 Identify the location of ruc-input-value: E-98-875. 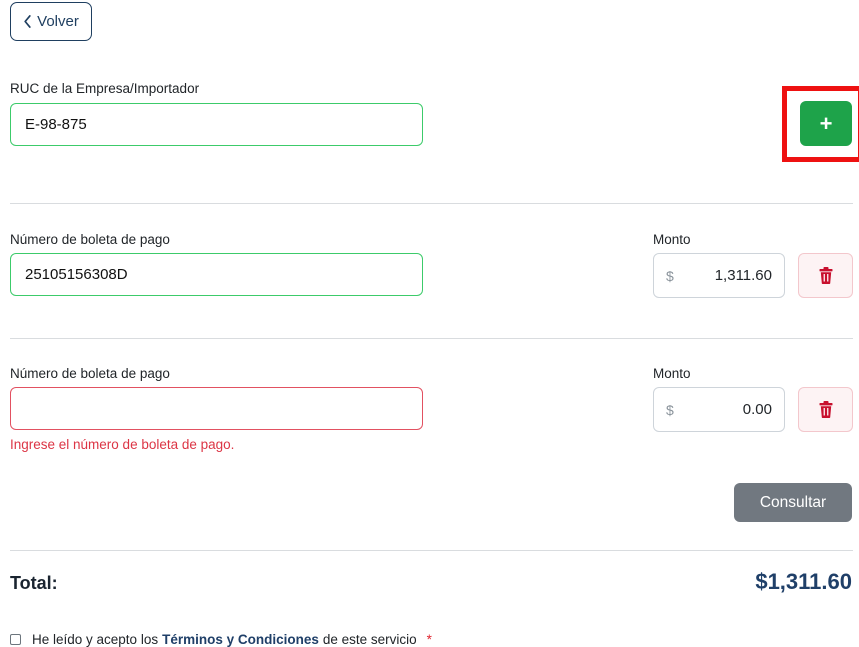
(56, 124).